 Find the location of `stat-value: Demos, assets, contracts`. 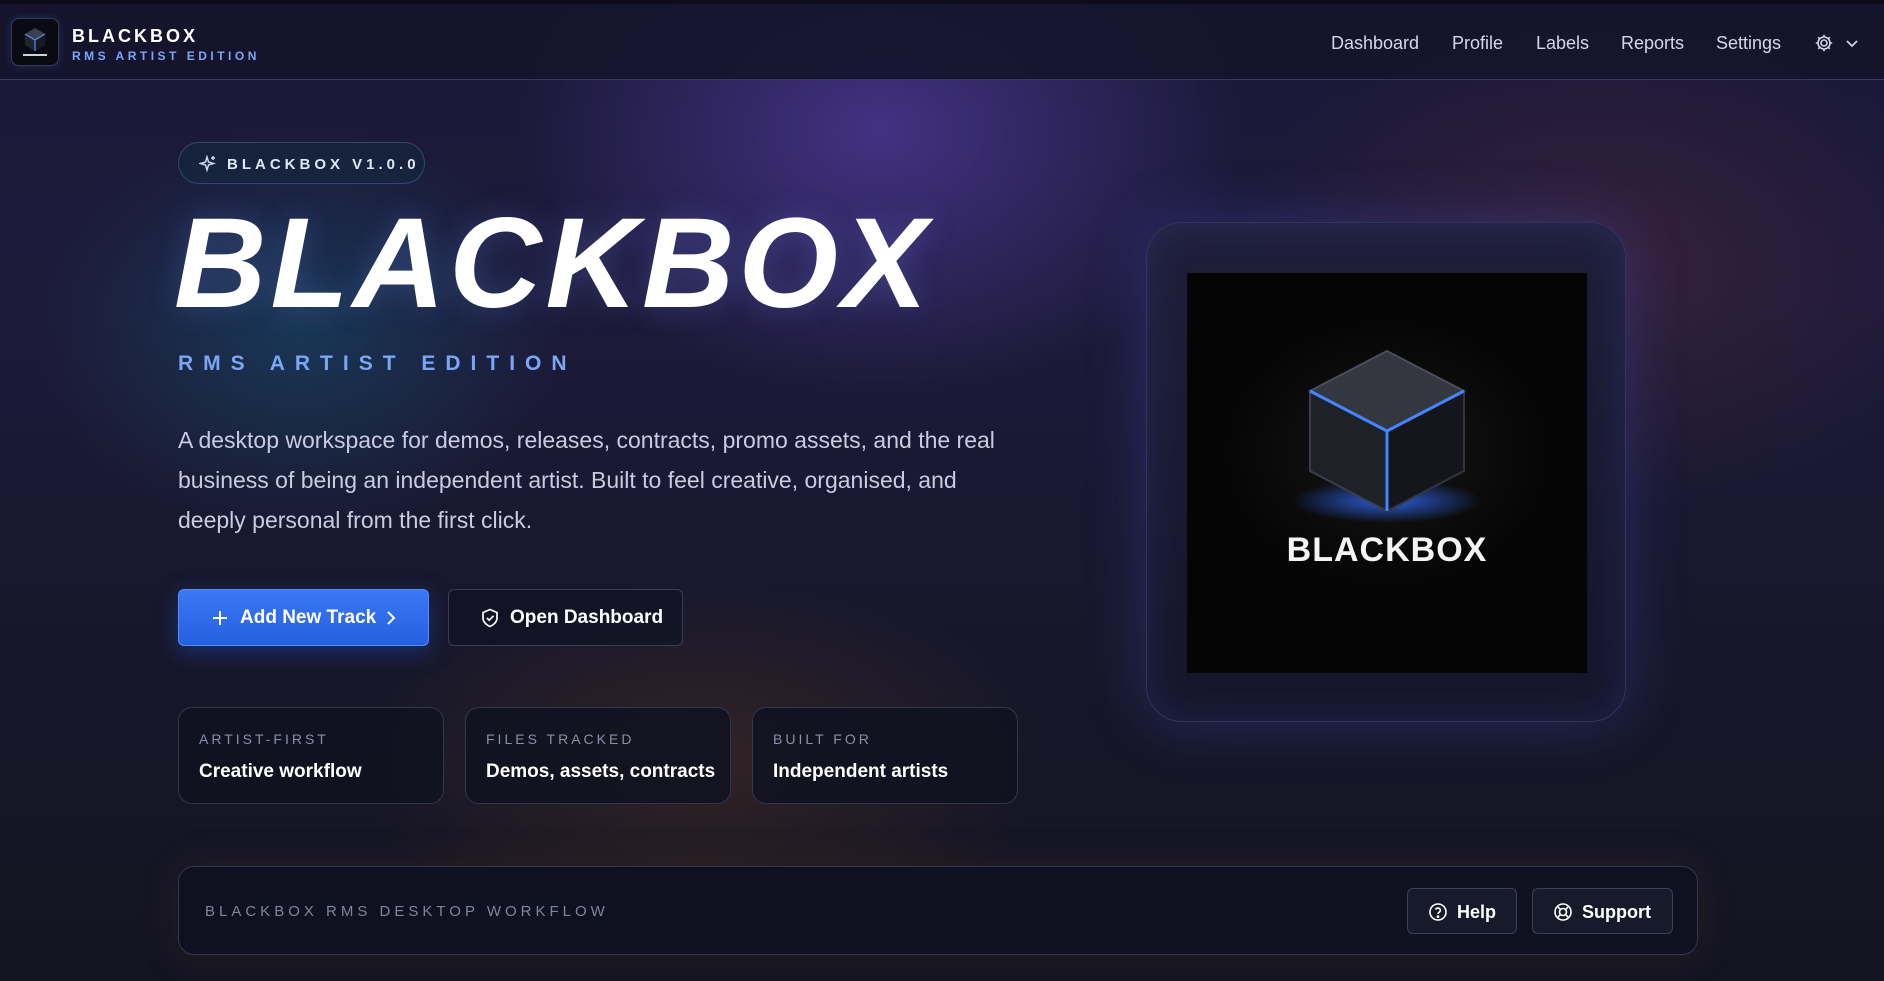

stat-value: Demos, assets, contracts is located at coordinates (601, 771).